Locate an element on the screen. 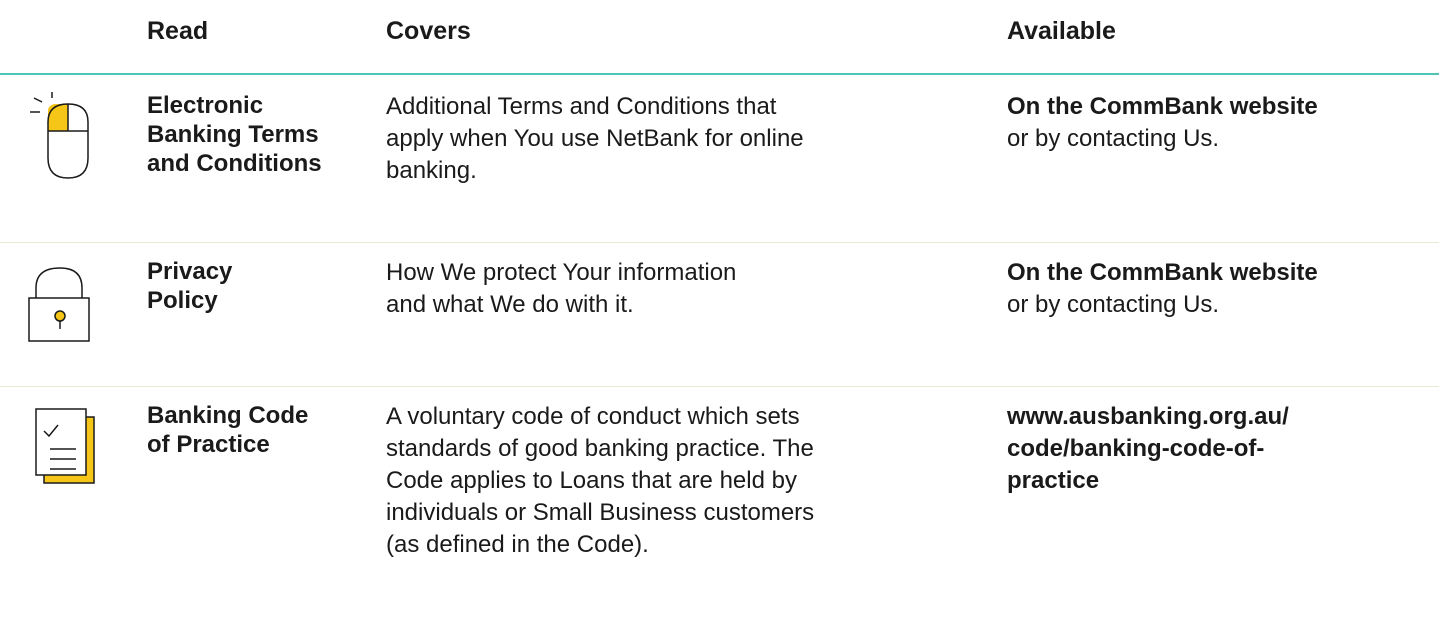 The image size is (1439, 634). covers-line: Code applies to Loans that are held by is located at coordinates (591, 480).